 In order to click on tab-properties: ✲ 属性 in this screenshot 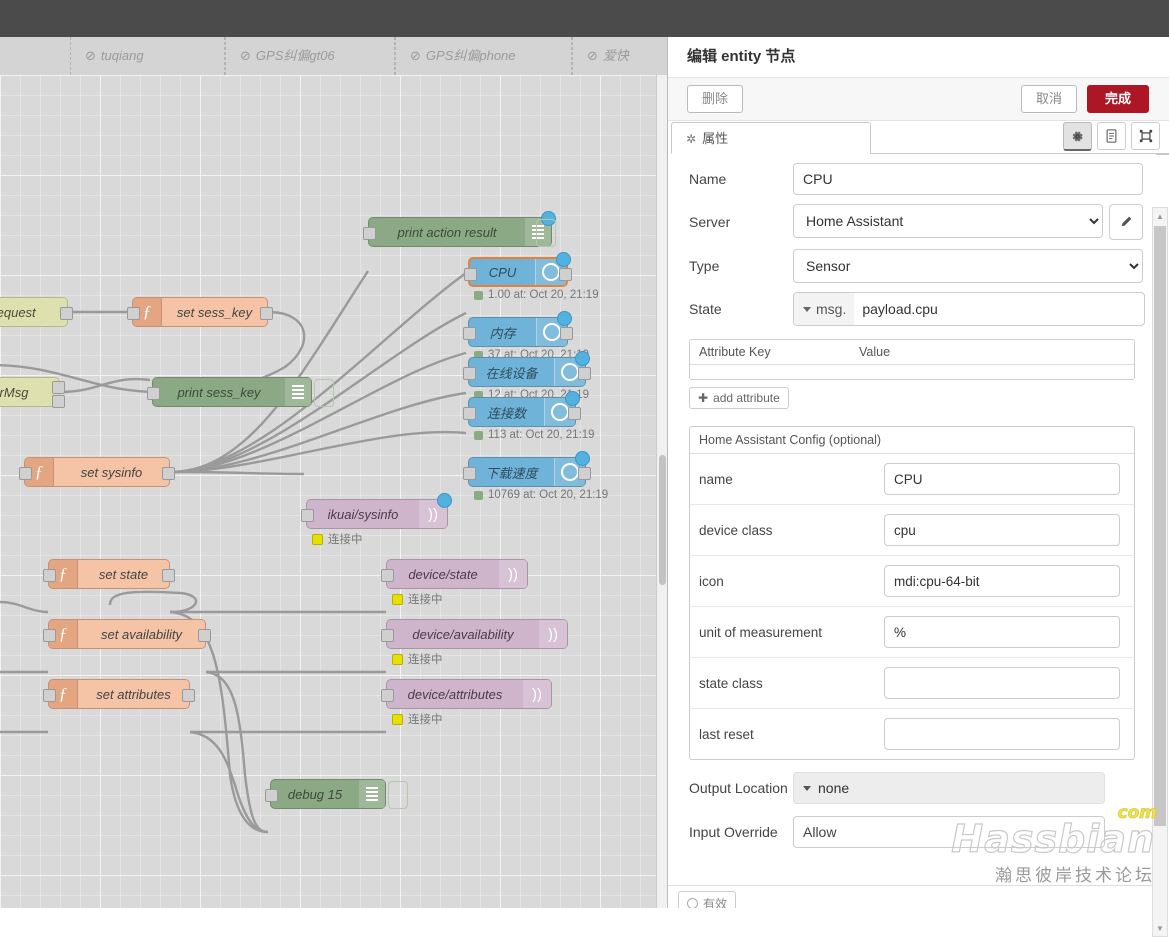, I will do `click(771, 138)`.